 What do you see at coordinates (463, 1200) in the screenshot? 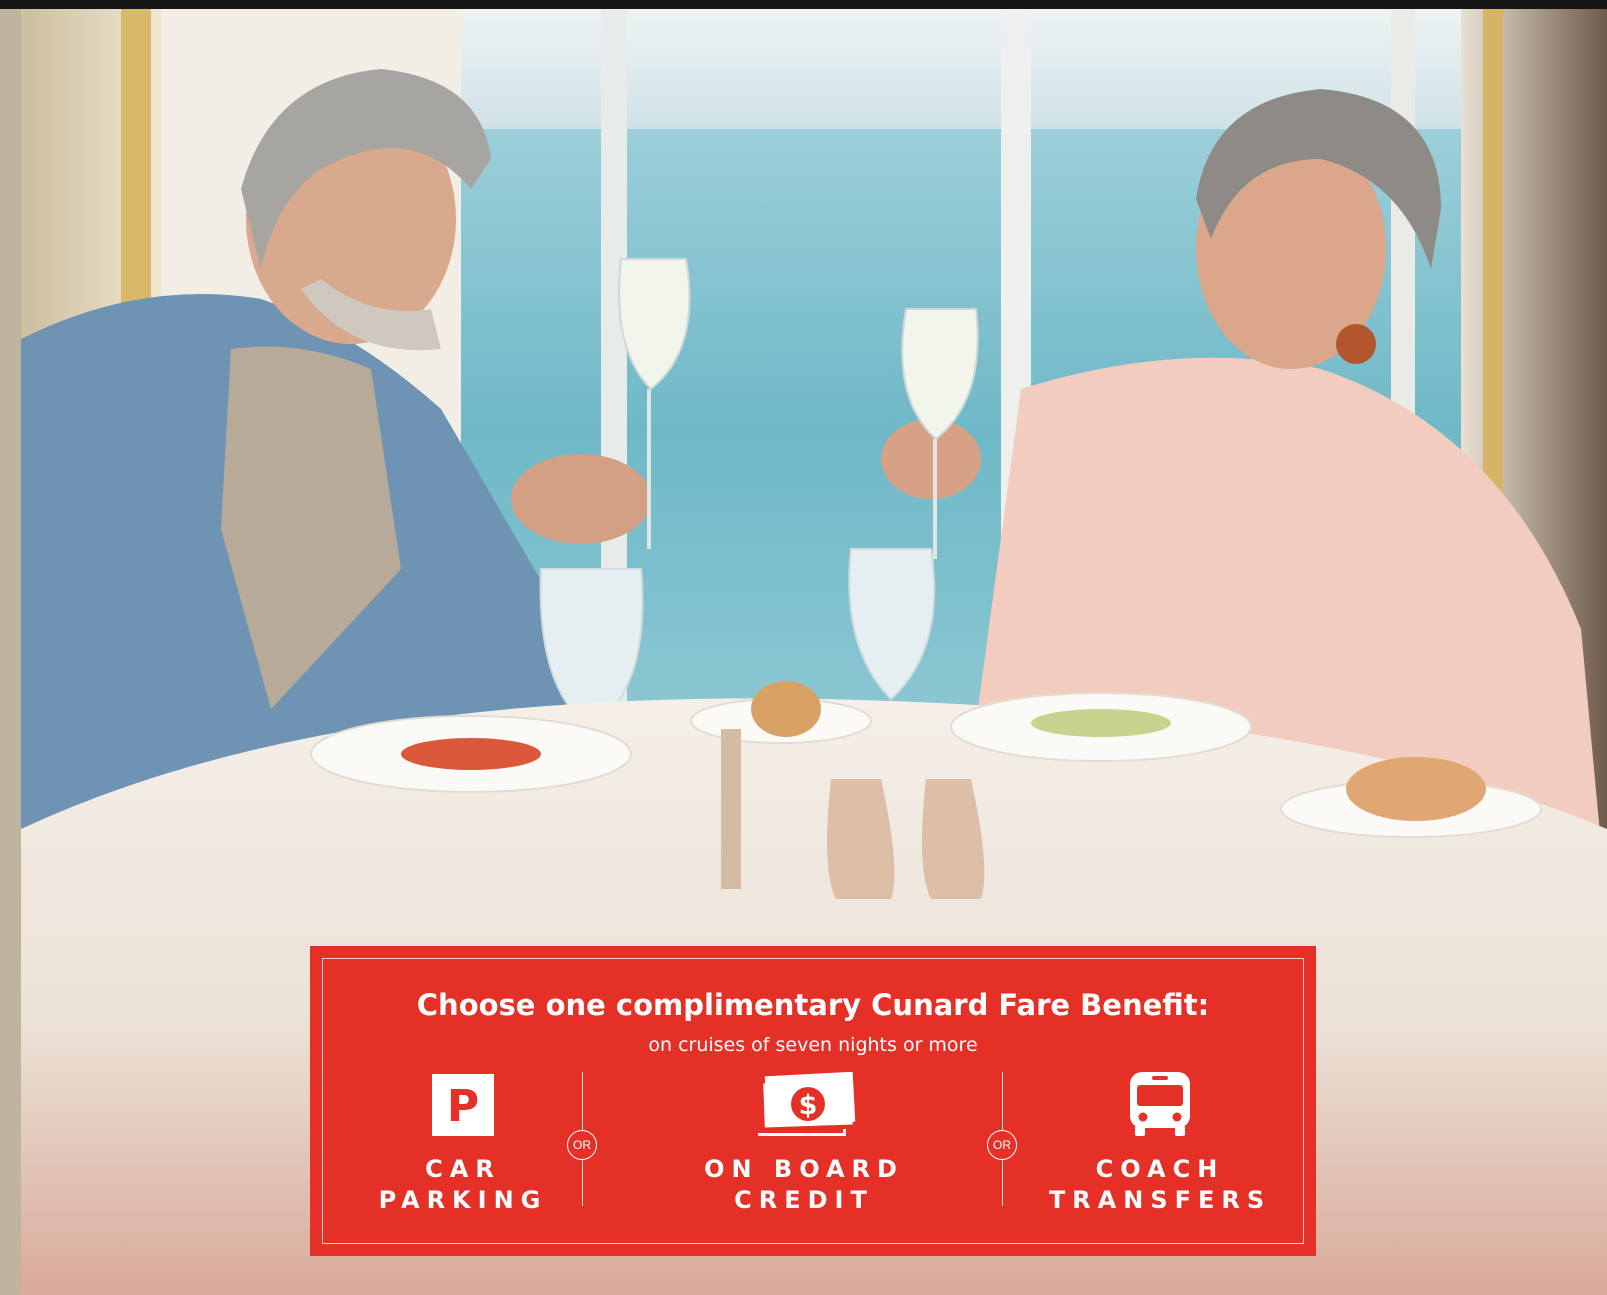
I see `benefit-label-line2: PARKING` at bounding box center [463, 1200].